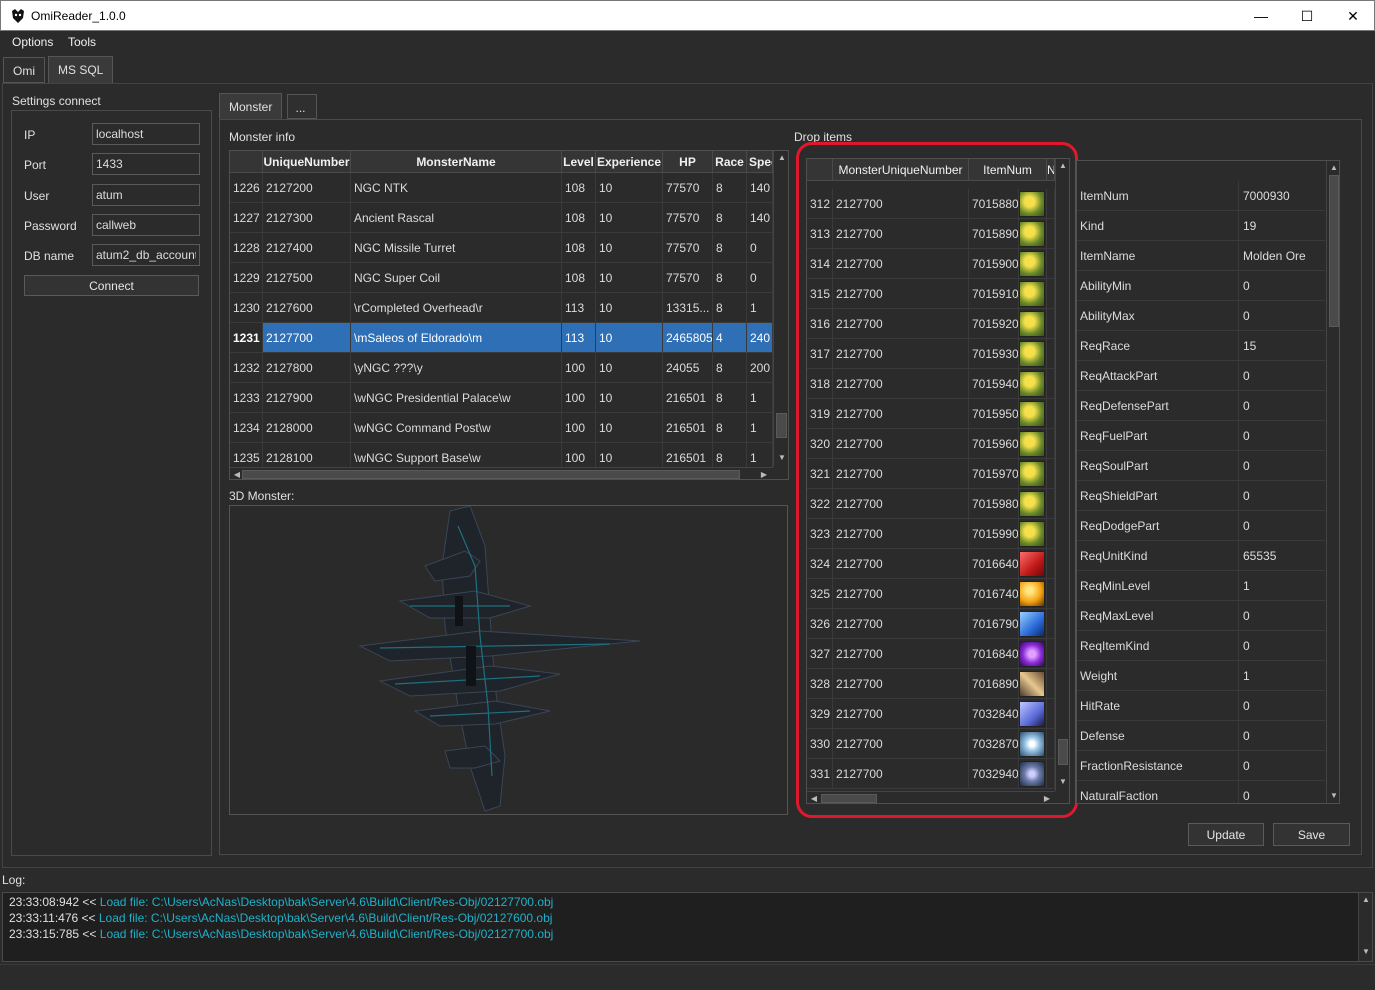 Image resolution: width=1375 pixels, height=990 pixels. I want to click on row-number: 316, so click(820, 324).